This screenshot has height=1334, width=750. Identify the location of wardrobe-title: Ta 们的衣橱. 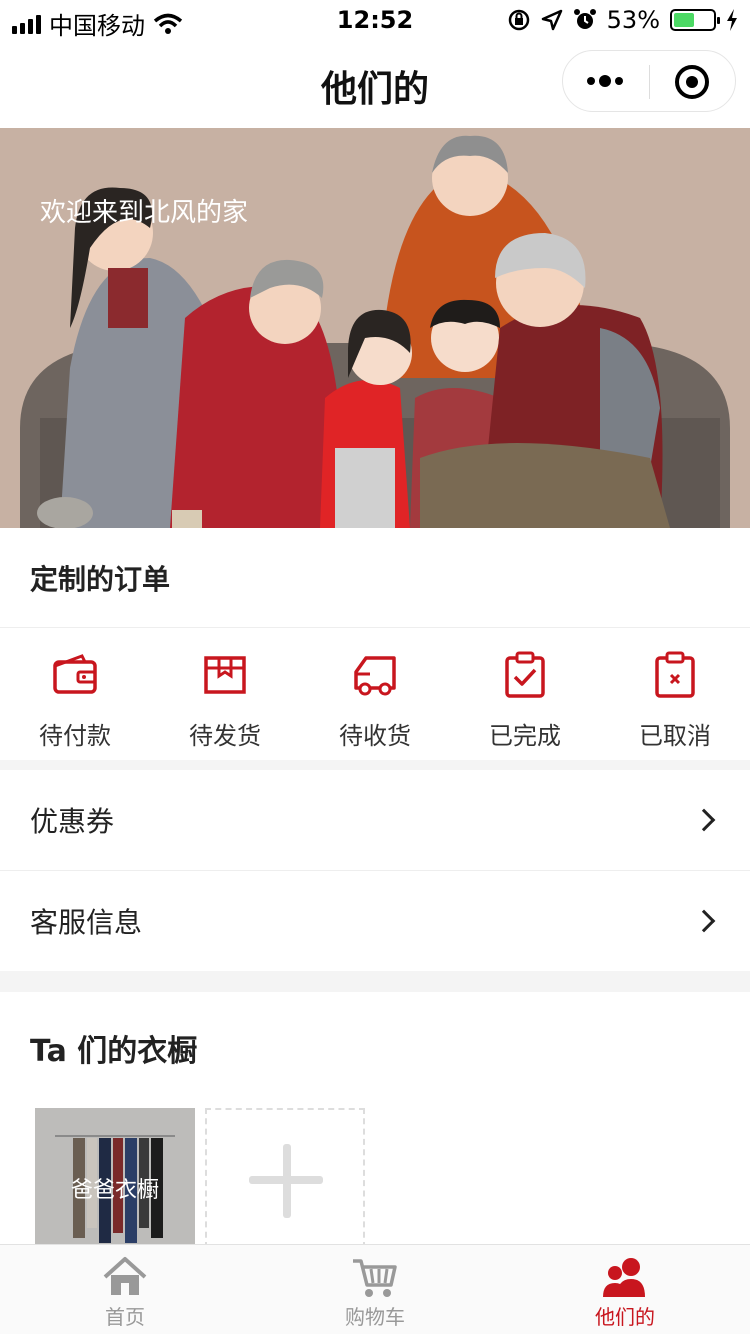
(114, 1051).